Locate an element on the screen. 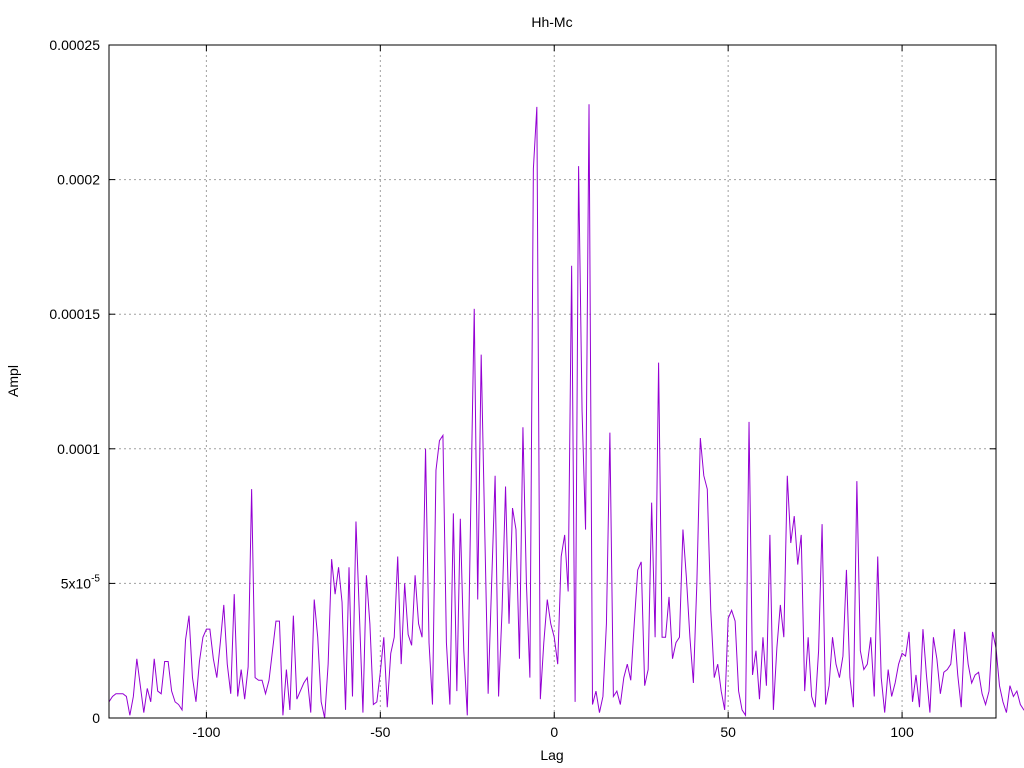 The height and width of the screenshot is (768, 1024). x-tick-label: -50 is located at coordinates (380, 732).